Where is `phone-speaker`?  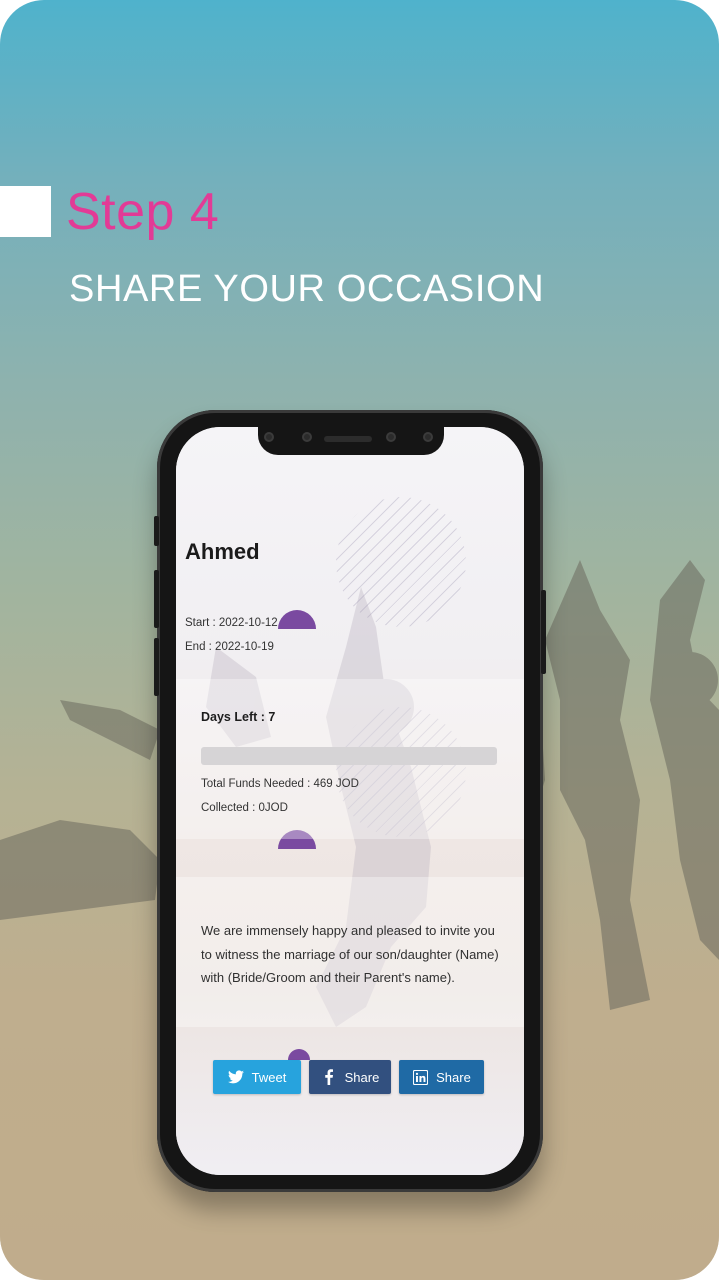
phone-speaker is located at coordinates (348, 439).